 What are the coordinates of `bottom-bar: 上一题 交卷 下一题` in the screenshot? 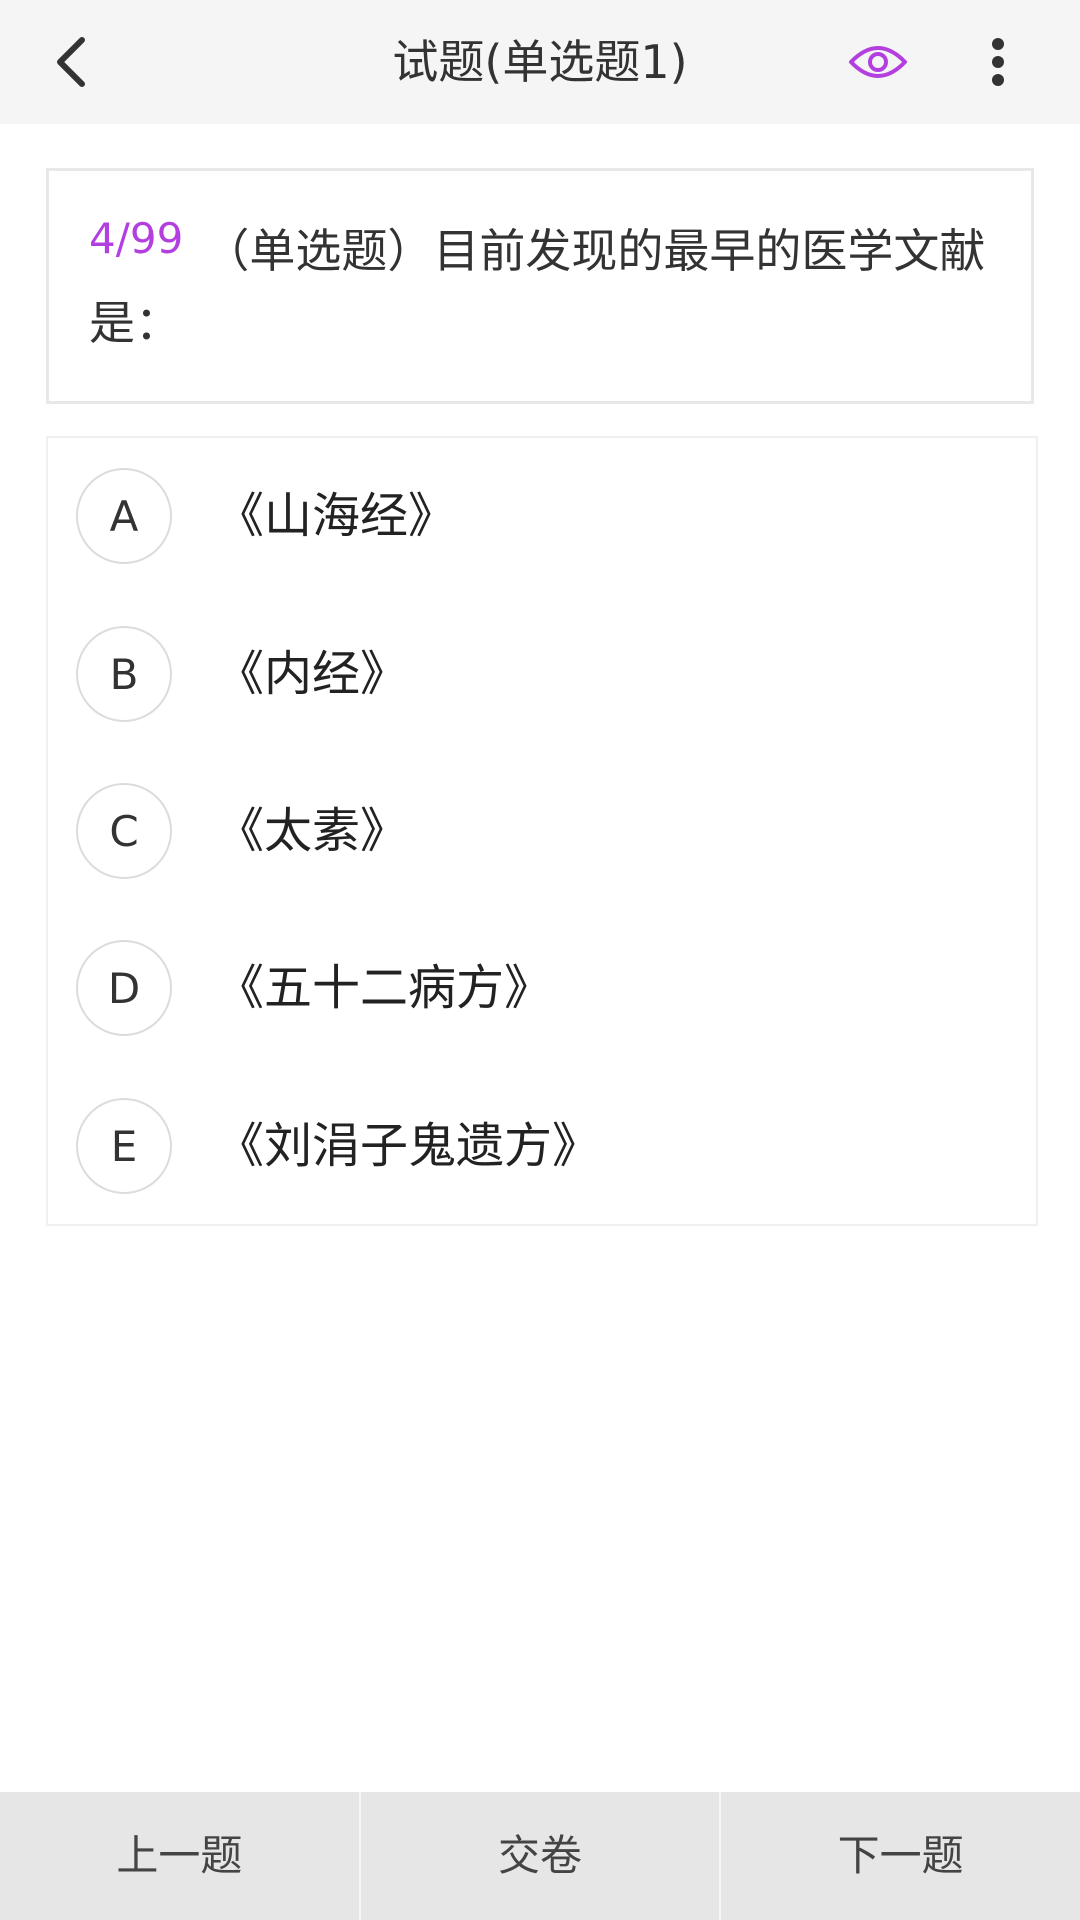 It's located at (540, 1856).